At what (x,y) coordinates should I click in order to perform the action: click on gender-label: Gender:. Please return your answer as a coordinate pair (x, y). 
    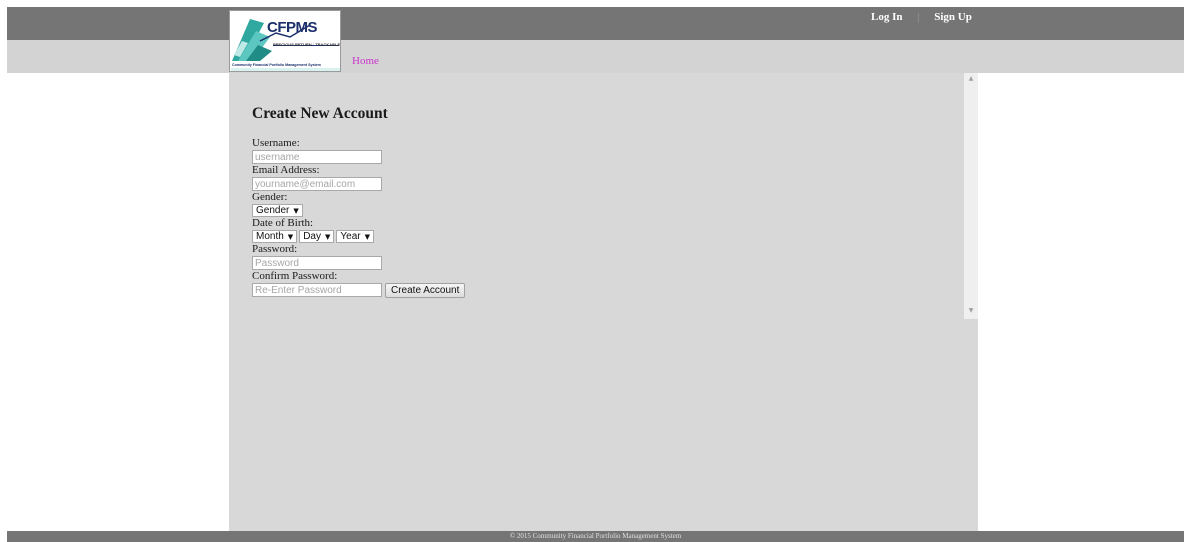
    Looking at the image, I should click on (270, 197).